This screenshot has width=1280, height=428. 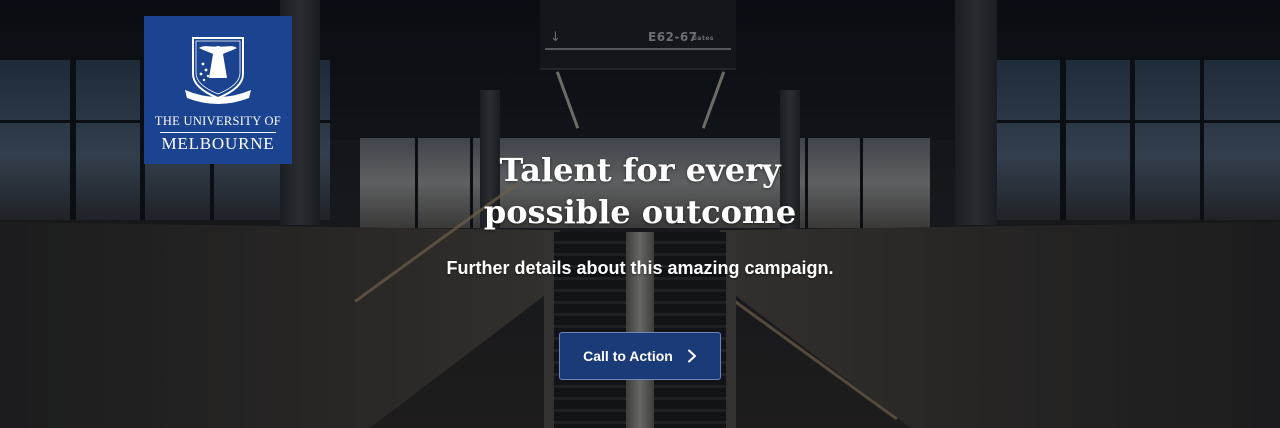 What do you see at coordinates (218, 70) in the screenshot?
I see `university-crest-icon` at bounding box center [218, 70].